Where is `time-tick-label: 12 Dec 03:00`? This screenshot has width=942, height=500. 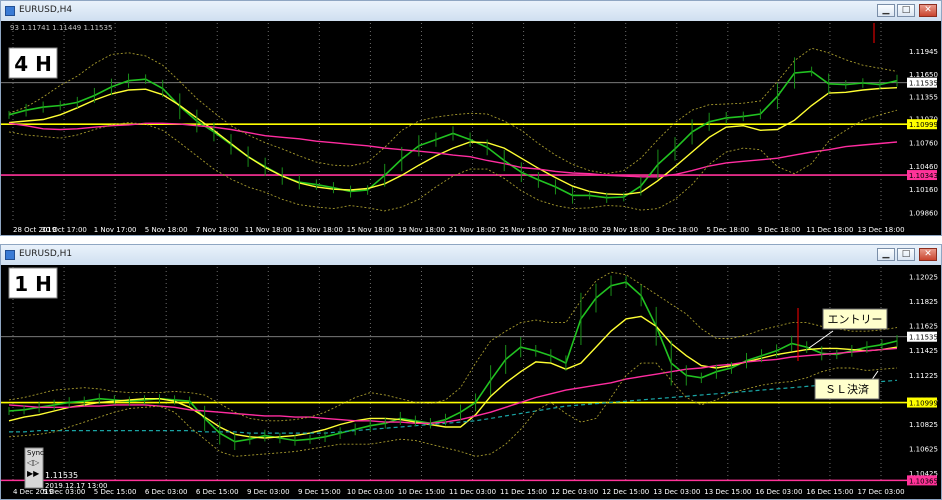 time-tick-label: 12 Dec 03:00 is located at coordinates (574, 492).